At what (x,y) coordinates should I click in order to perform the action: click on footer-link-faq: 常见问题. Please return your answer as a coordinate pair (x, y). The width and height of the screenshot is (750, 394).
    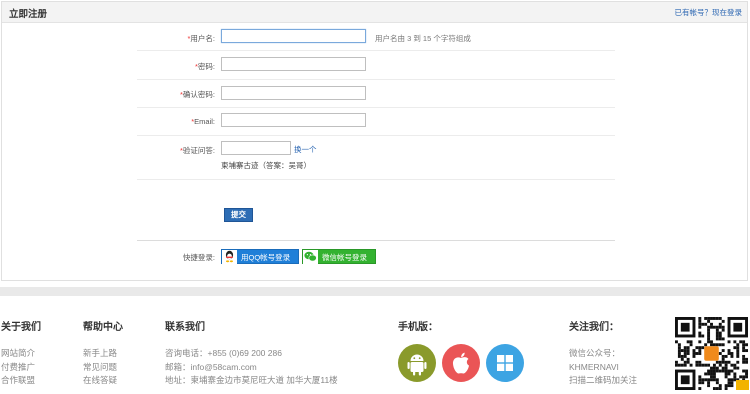
    Looking at the image, I should click on (103, 368).